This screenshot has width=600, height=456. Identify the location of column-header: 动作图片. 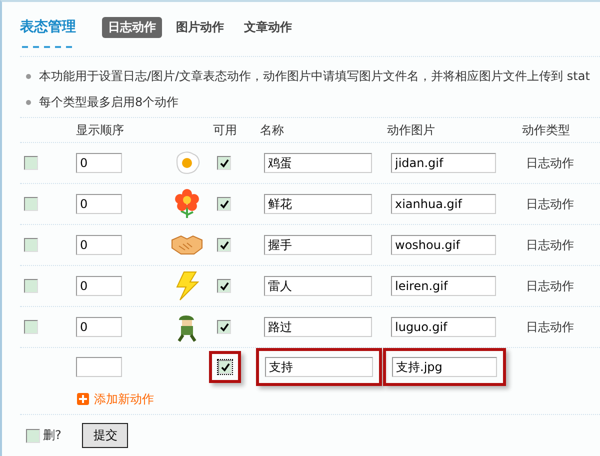
(411, 130).